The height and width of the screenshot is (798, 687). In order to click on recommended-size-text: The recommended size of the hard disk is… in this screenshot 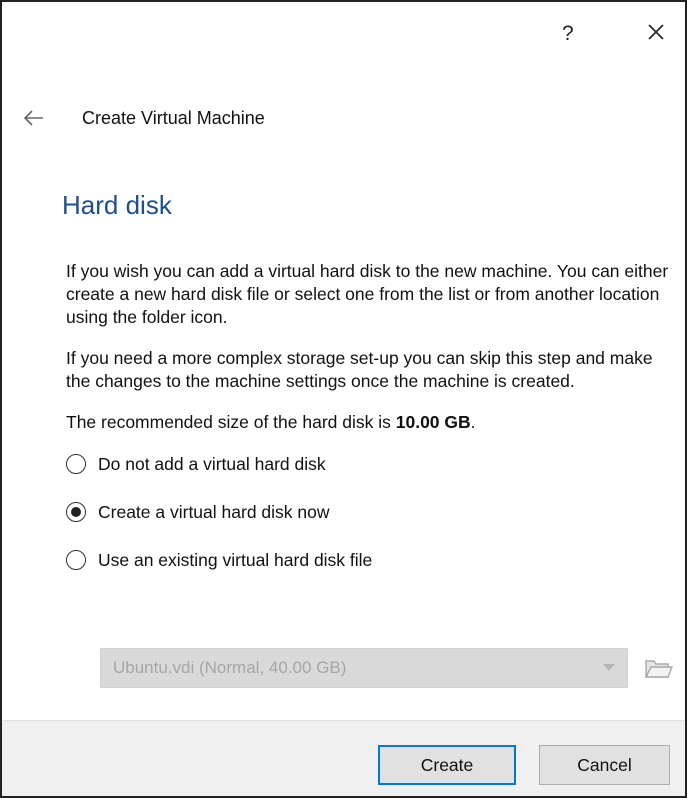, I will do `click(369, 422)`.